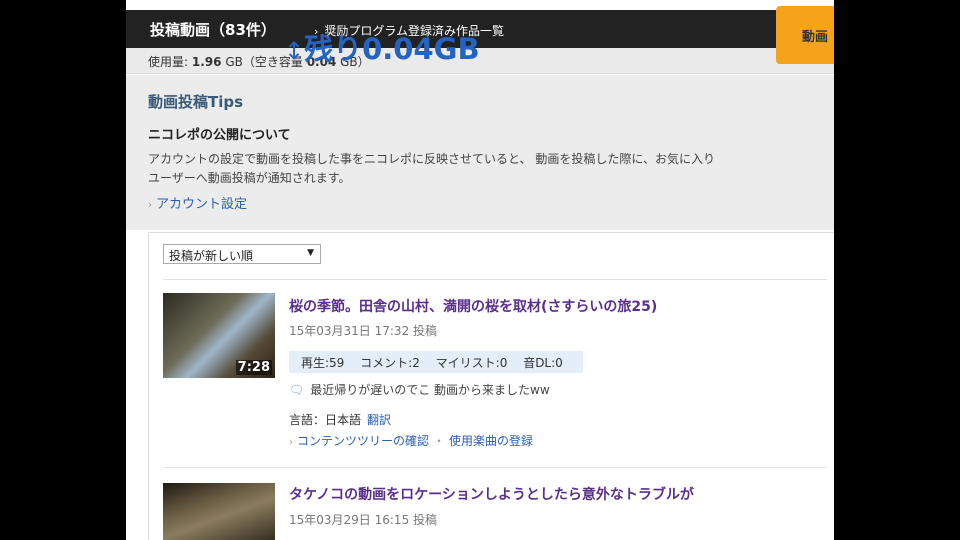 This screenshot has height=540, width=960. Describe the element at coordinates (234, 62) in the screenshot. I see `usage-unit: GB` at that location.